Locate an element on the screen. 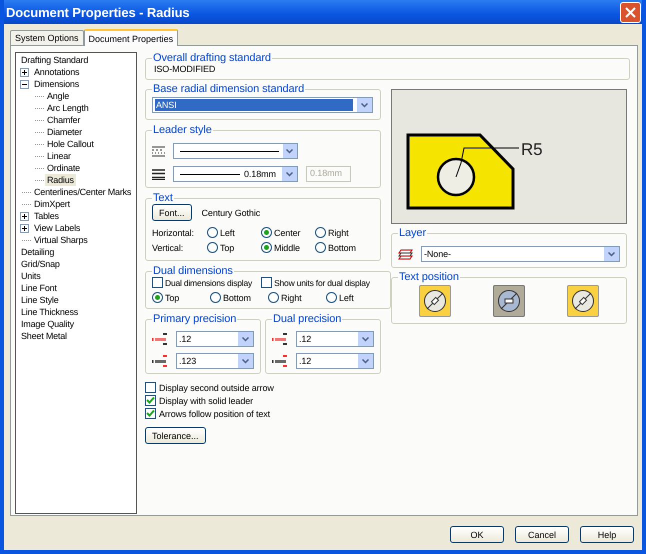 This screenshot has height=554, width=646. dialog-button: Help is located at coordinates (607, 534).